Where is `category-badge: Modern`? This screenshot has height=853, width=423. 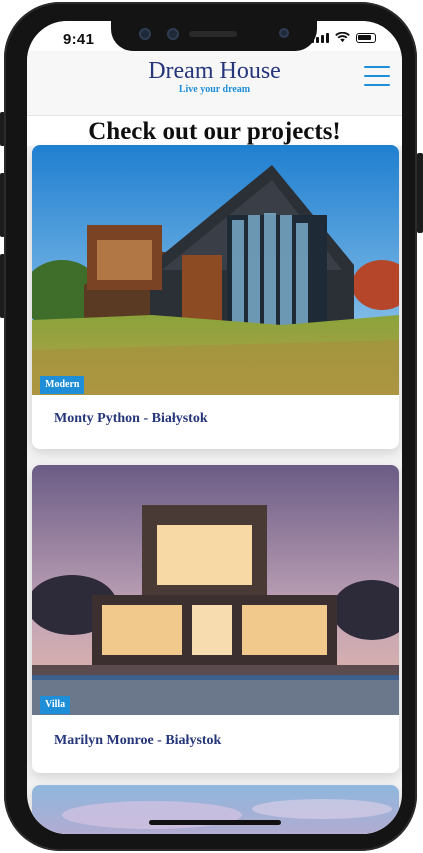 category-badge: Modern is located at coordinates (62, 385).